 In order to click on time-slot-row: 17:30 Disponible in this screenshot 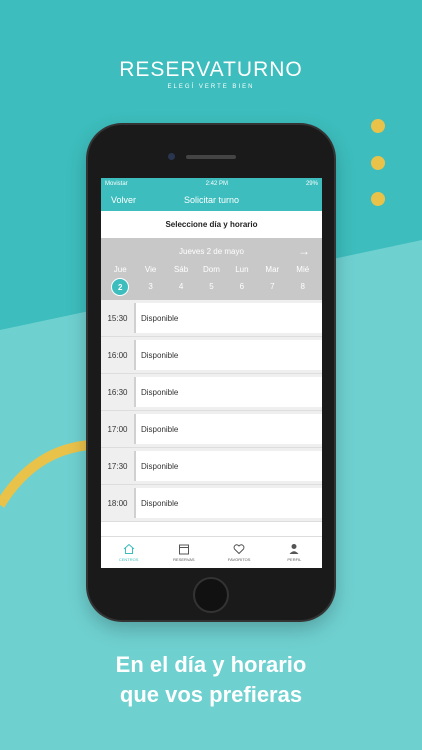, I will do `click(211, 466)`.